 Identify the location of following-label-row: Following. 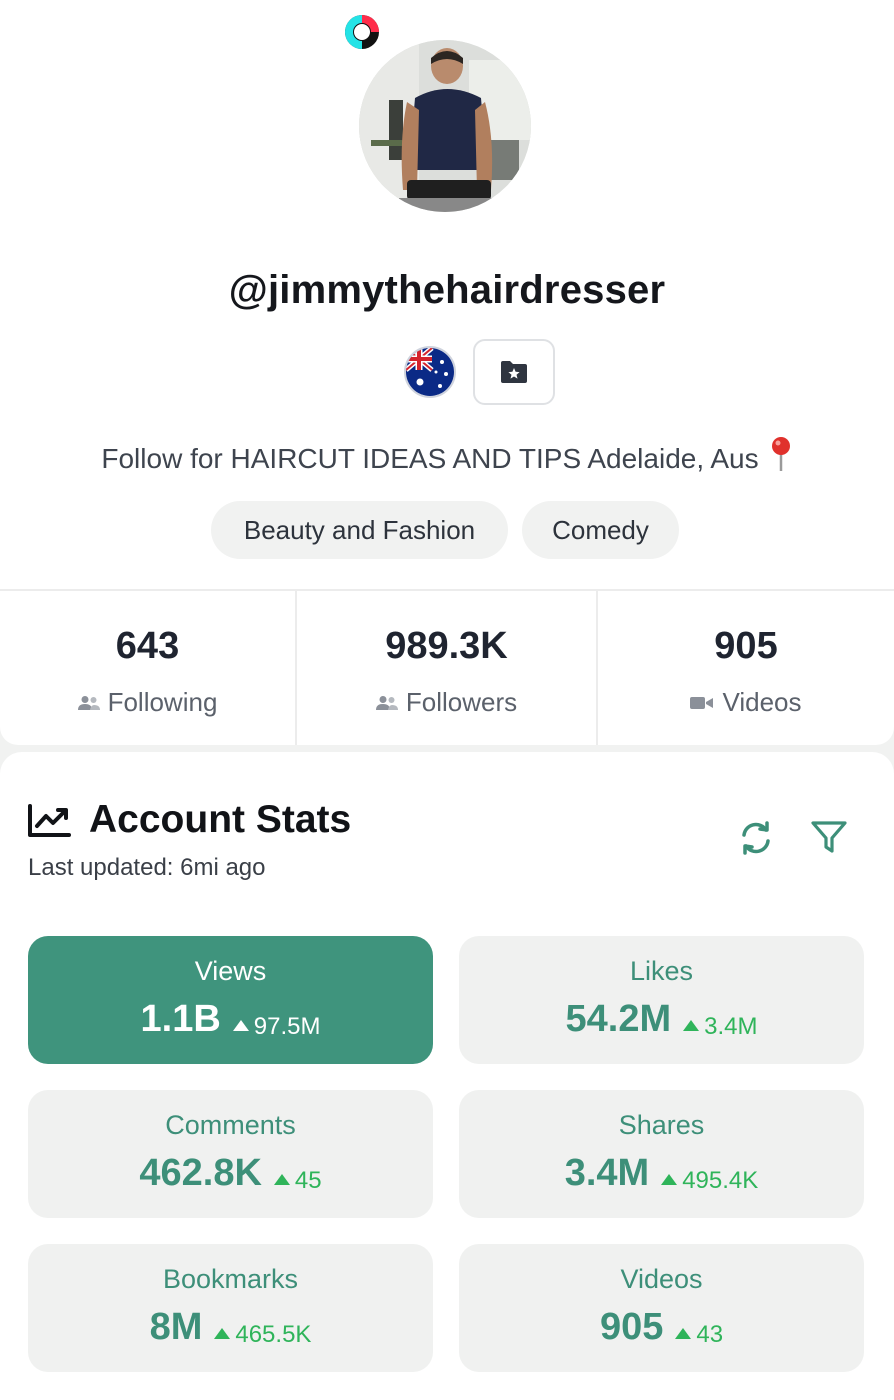
(147, 702).